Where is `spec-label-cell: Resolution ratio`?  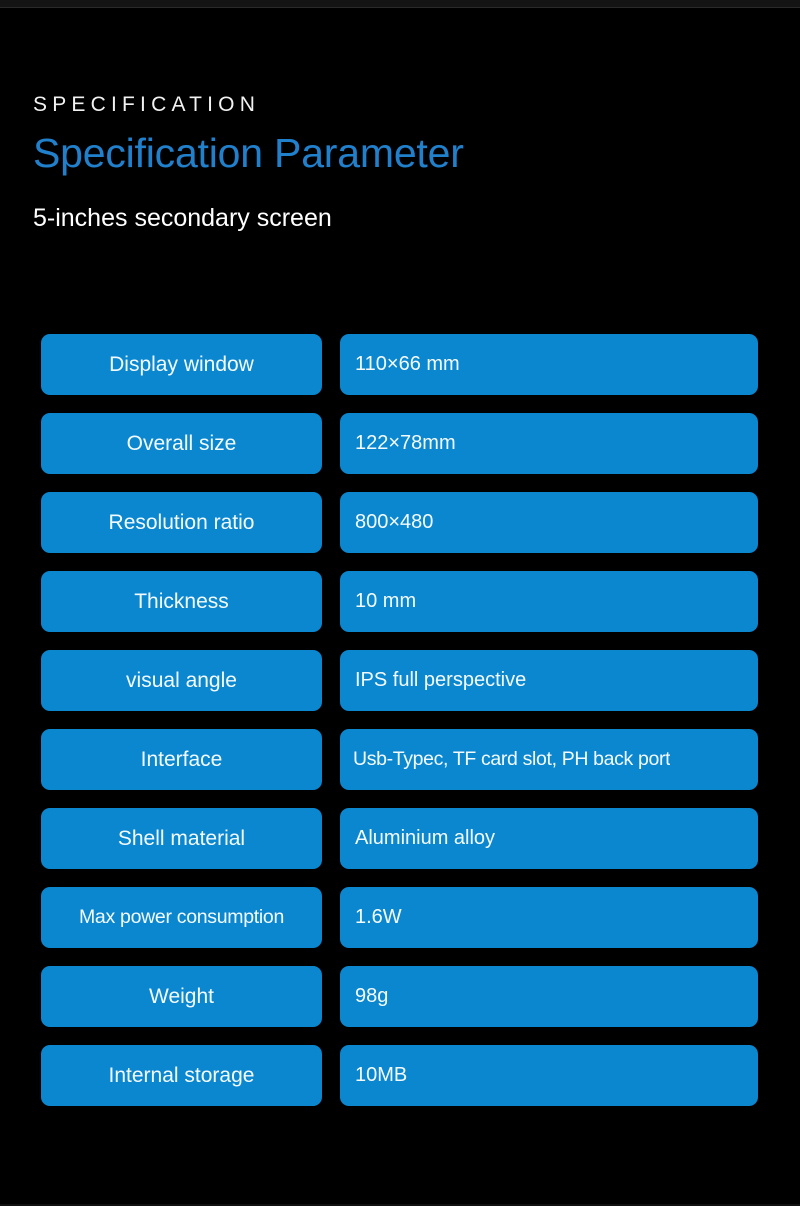 spec-label-cell: Resolution ratio is located at coordinates (181, 522).